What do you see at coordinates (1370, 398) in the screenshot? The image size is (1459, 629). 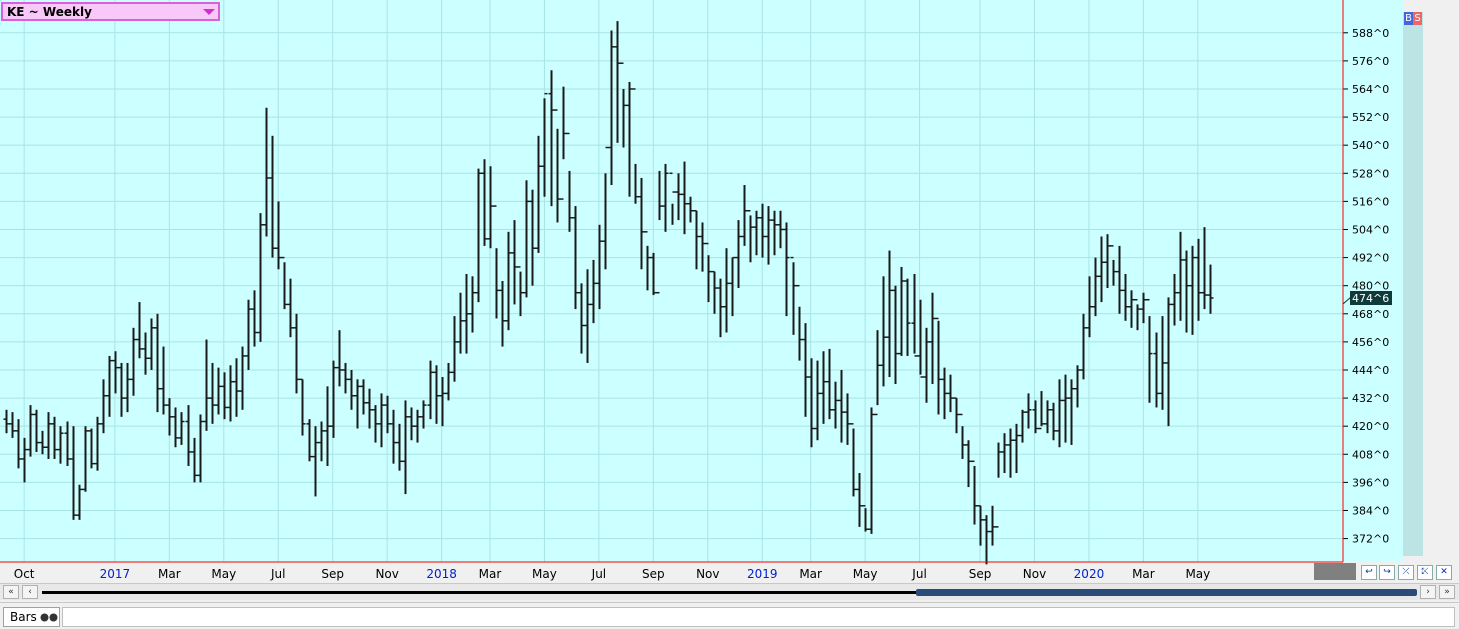 I see `y-tick-label: 432^0` at bounding box center [1370, 398].